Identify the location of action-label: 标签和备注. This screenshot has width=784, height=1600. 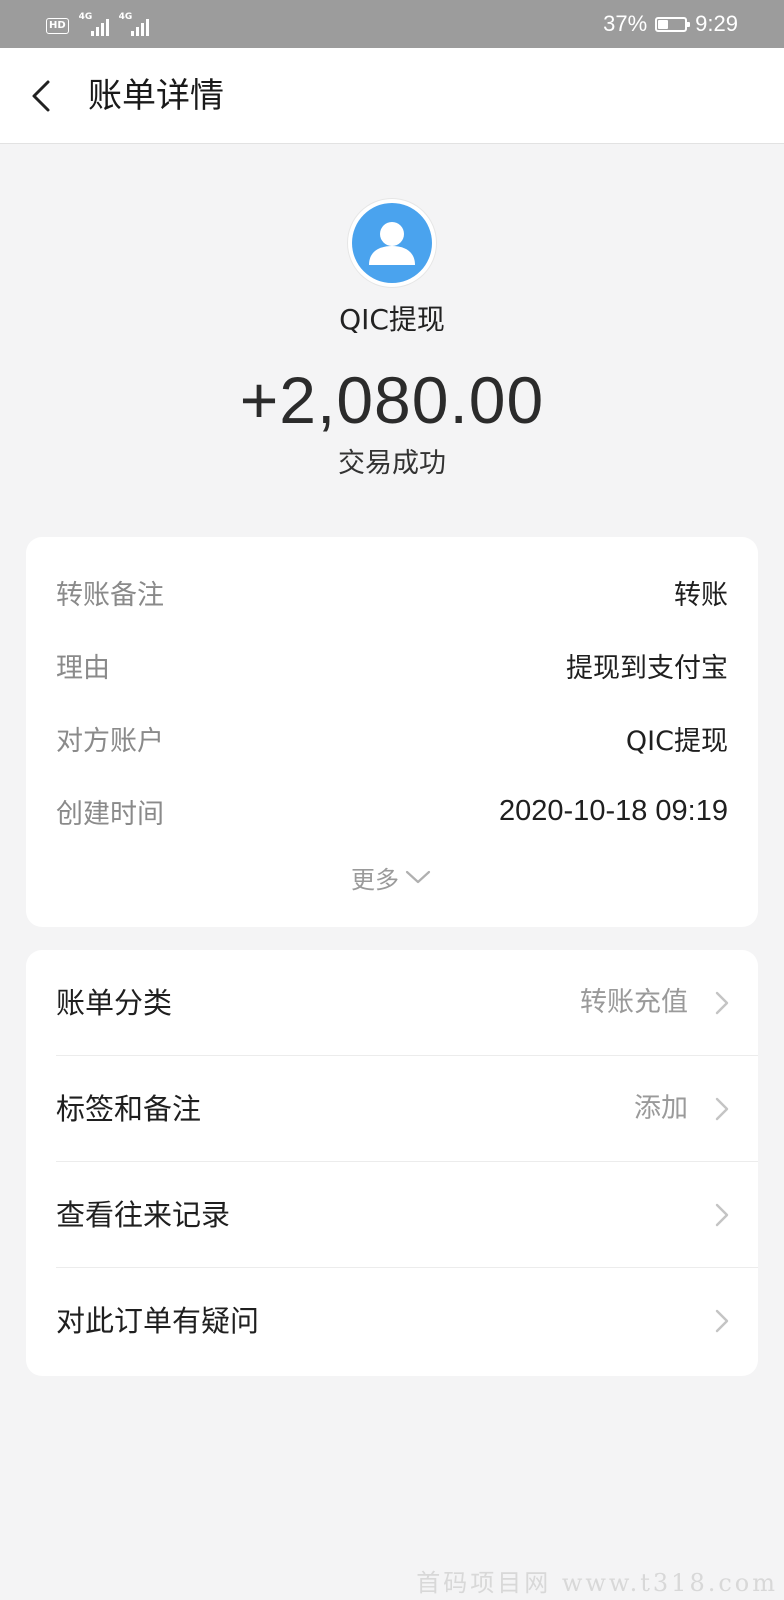
(129, 1109).